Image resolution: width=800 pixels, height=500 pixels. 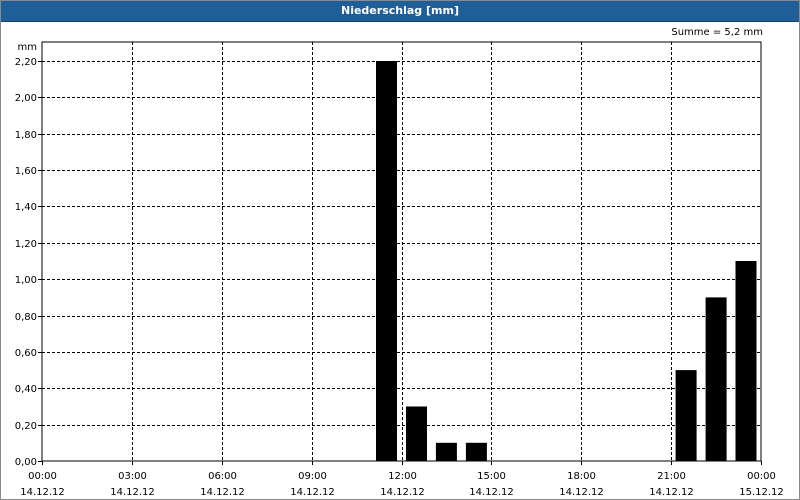 What do you see at coordinates (26, 98) in the screenshot?
I see `y-tick-label: 2,00` at bounding box center [26, 98].